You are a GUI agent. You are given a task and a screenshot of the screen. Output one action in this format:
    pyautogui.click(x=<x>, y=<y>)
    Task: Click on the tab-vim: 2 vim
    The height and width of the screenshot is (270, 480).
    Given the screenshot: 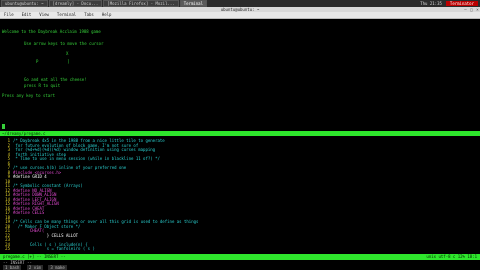 What is the action you would take?
    pyautogui.click(x=34, y=267)
    